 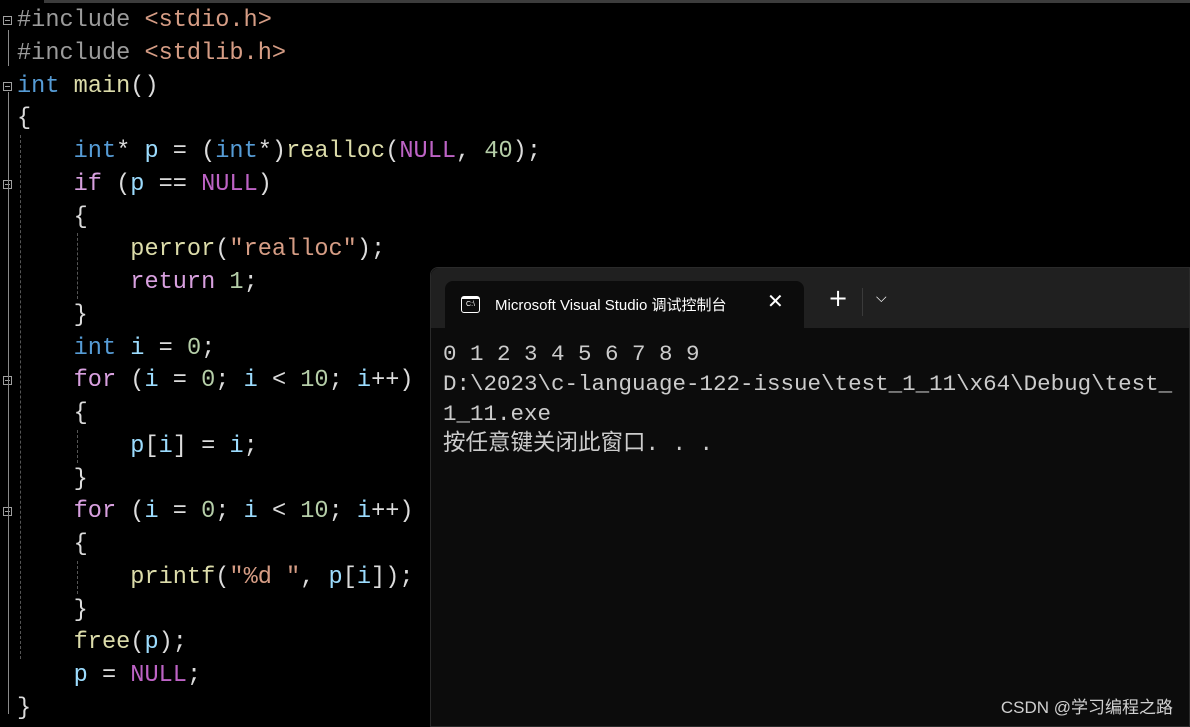 I want to click on terminal-tab: C:\ Microsoft Visual Studio 调试控制台 ✕, so click(x=624, y=304).